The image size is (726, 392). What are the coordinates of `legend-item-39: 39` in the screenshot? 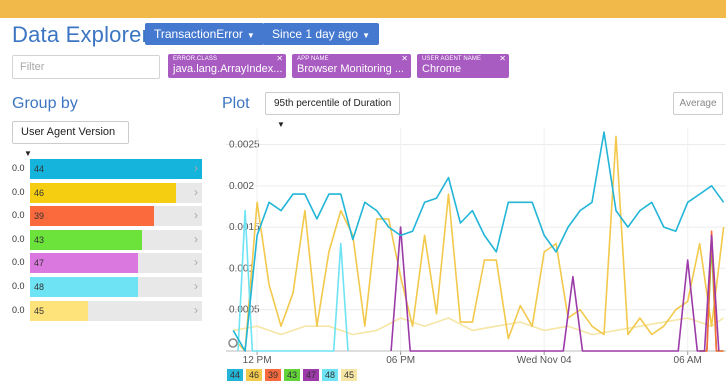 It's located at (273, 375).